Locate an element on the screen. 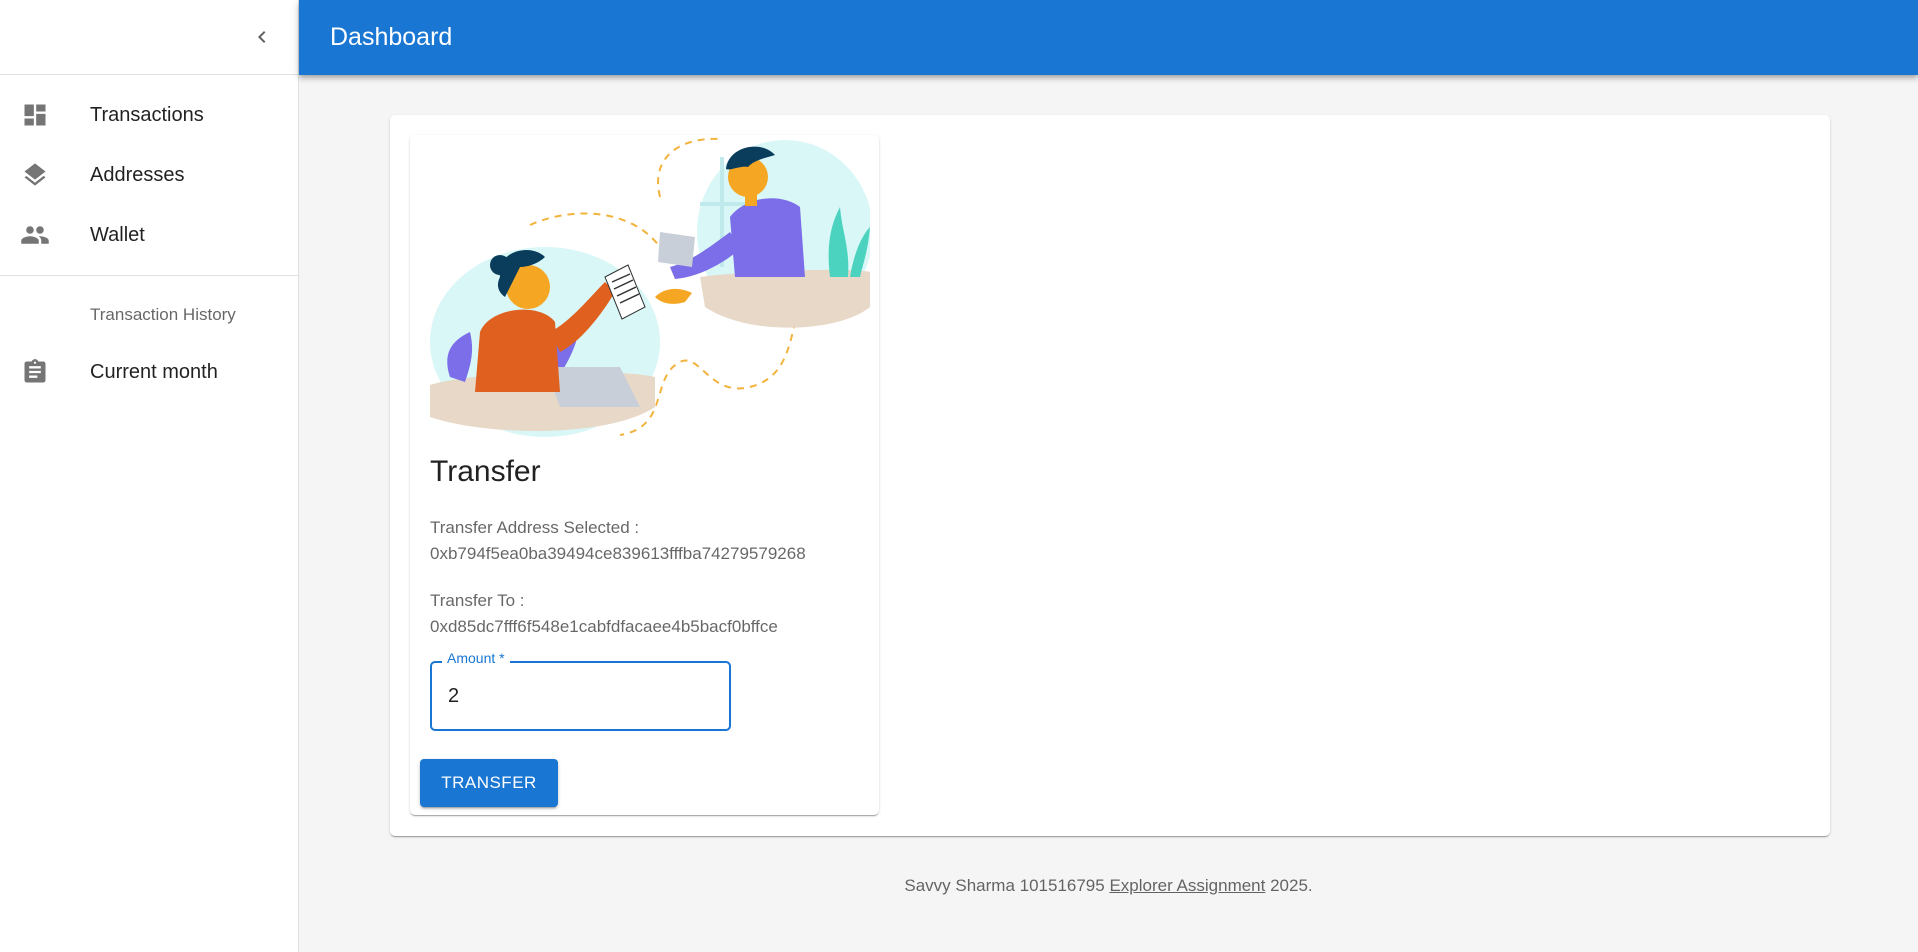 This screenshot has width=1918, height=952. sidebar-item-addresses: Addresses is located at coordinates (149, 175).